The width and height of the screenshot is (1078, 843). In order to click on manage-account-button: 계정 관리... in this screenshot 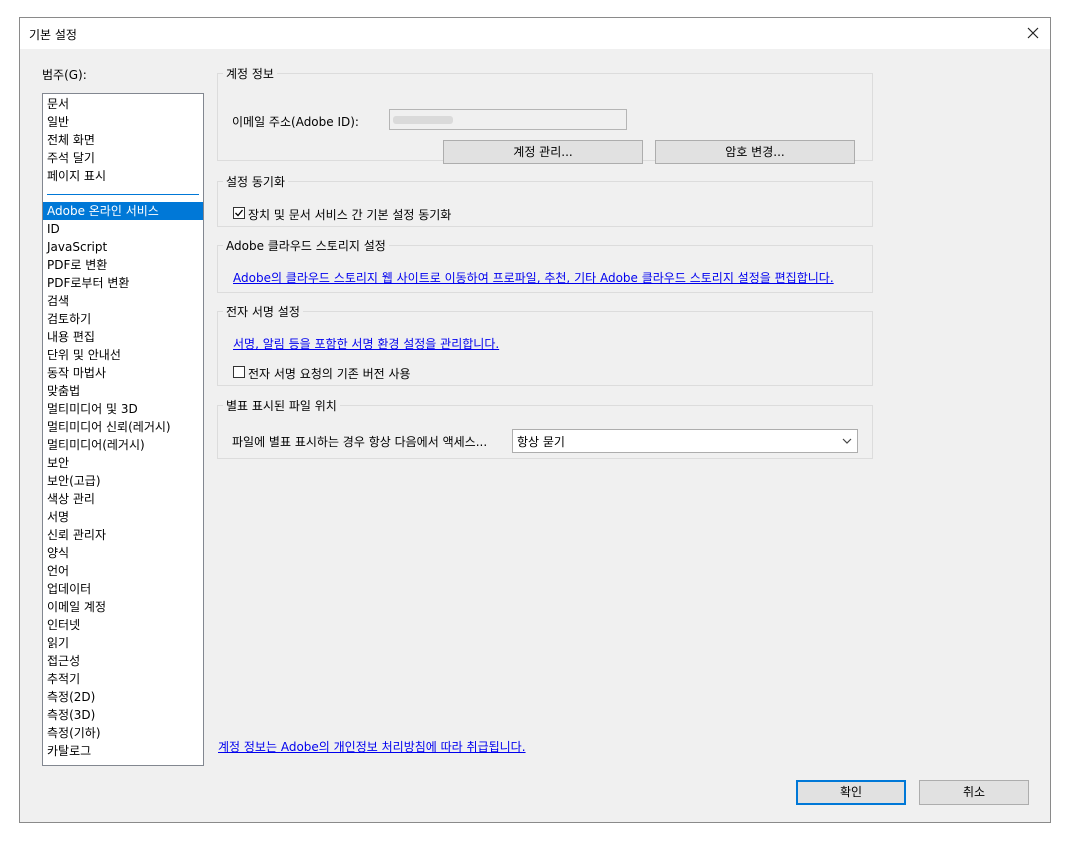, I will do `click(543, 152)`.